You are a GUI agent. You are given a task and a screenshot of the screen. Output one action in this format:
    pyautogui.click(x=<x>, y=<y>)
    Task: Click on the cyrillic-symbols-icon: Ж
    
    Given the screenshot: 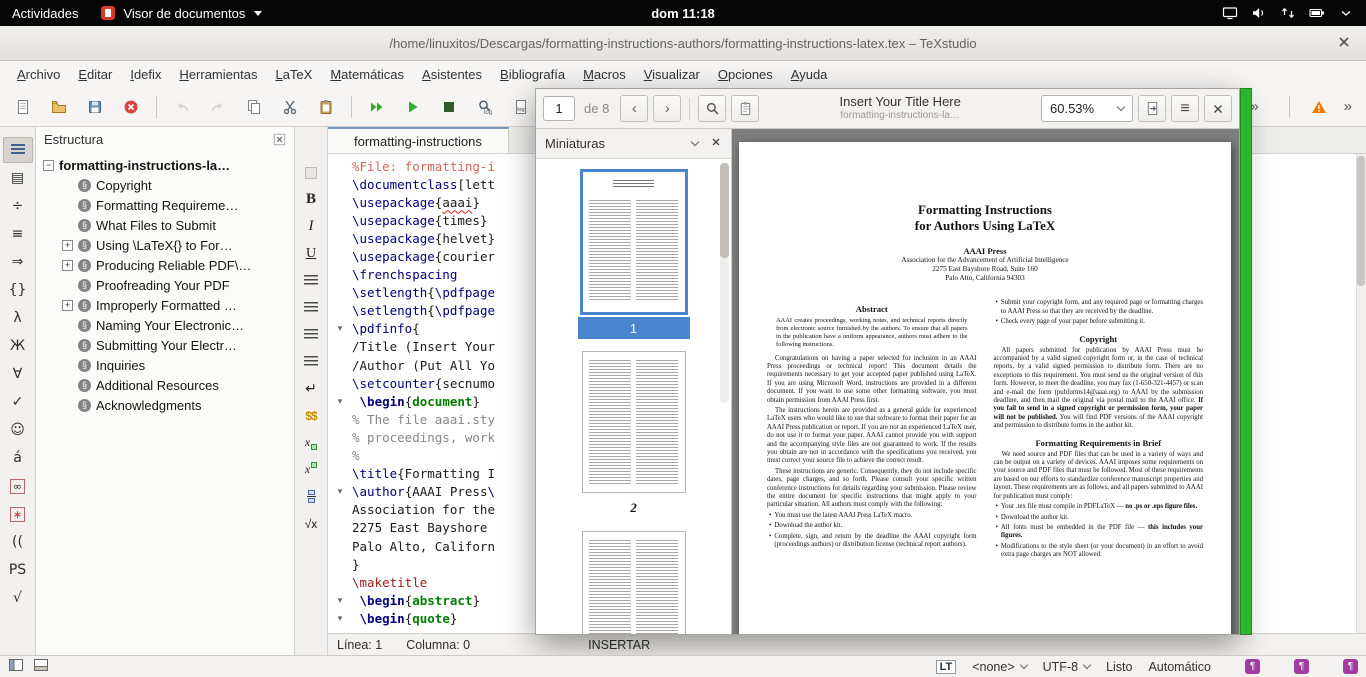 What is the action you would take?
    pyautogui.click(x=18, y=346)
    